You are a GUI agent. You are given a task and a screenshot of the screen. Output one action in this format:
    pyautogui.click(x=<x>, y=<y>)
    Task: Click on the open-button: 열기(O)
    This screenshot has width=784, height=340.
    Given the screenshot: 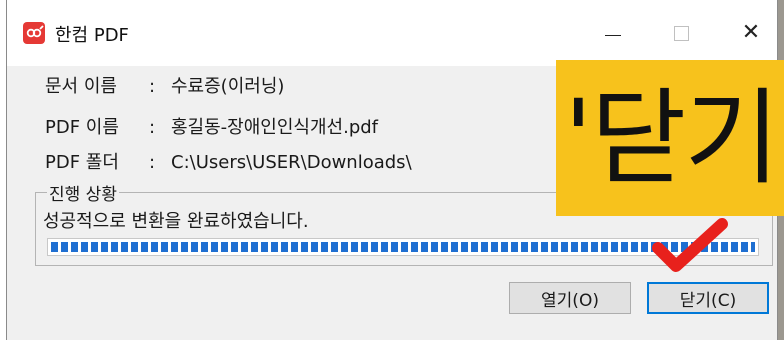 What is the action you would take?
    pyautogui.click(x=570, y=298)
    